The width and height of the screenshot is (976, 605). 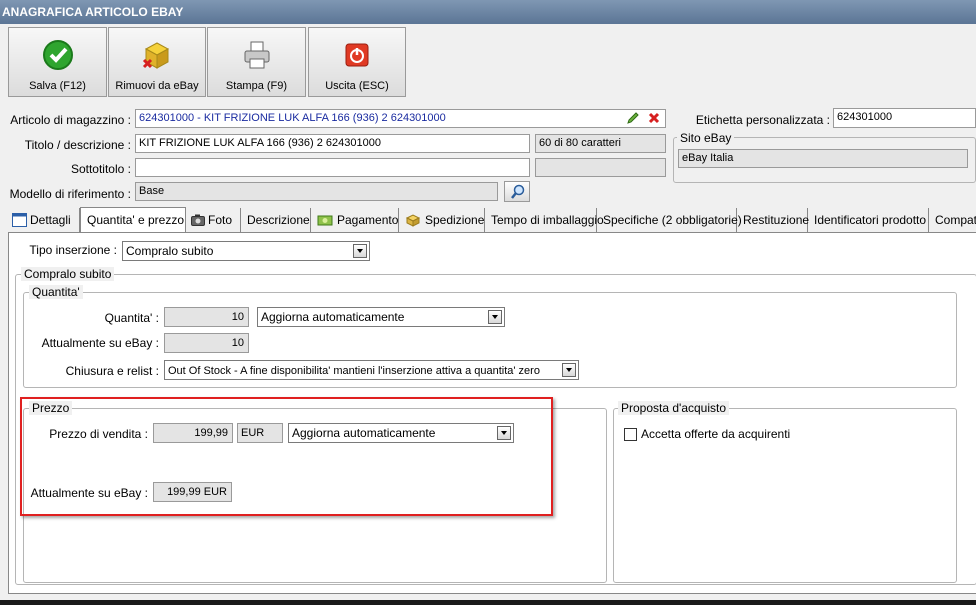 What do you see at coordinates (156, 55) in the screenshot?
I see `box-remove-icon` at bounding box center [156, 55].